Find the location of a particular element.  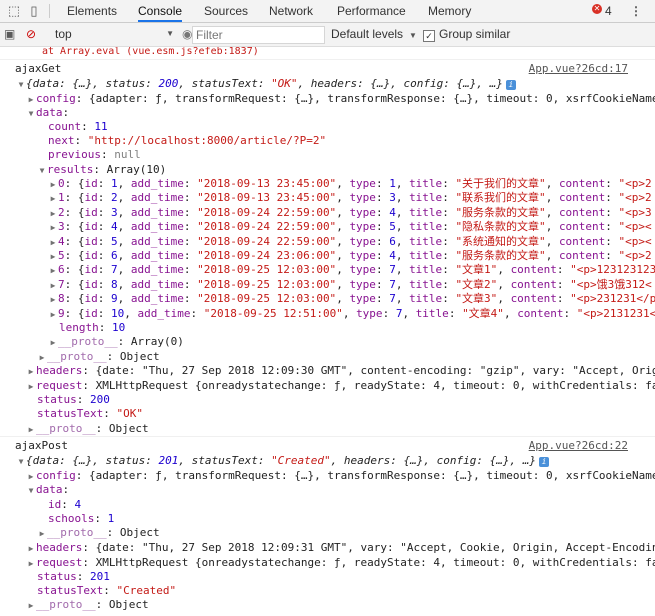

group-similar-label: Group similar is located at coordinates (475, 34).